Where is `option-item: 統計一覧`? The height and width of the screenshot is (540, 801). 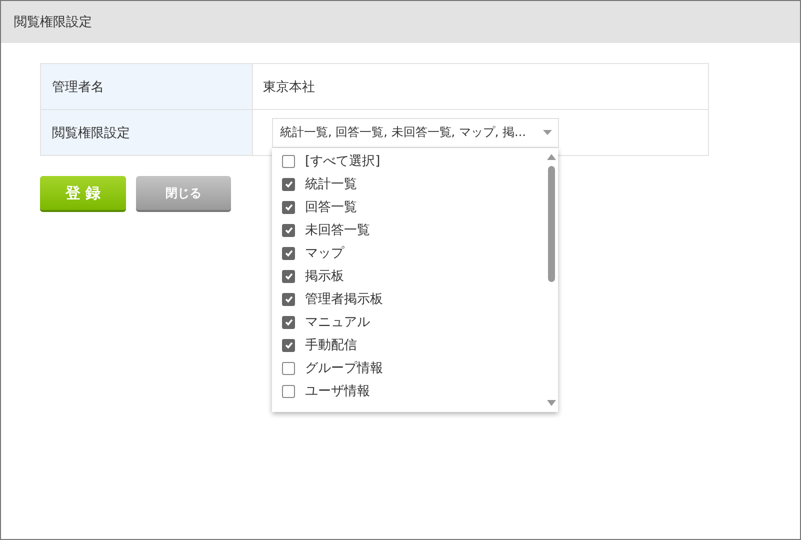
option-item: 統計一覧 is located at coordinates (408, 184).